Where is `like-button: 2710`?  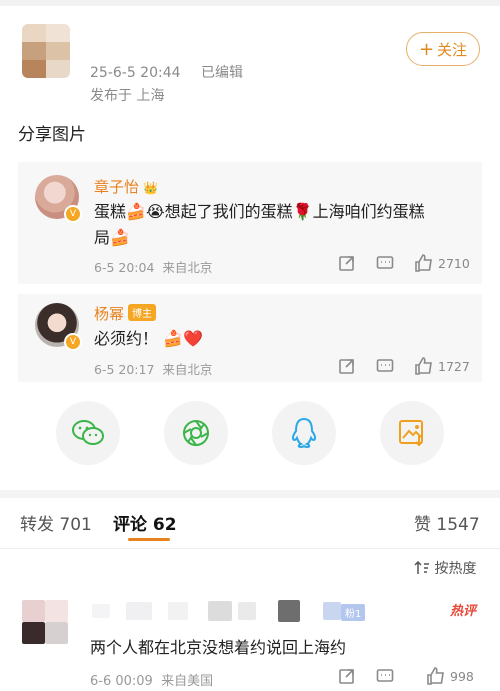
like-button: 2710 is located at coordinates (442, 263).